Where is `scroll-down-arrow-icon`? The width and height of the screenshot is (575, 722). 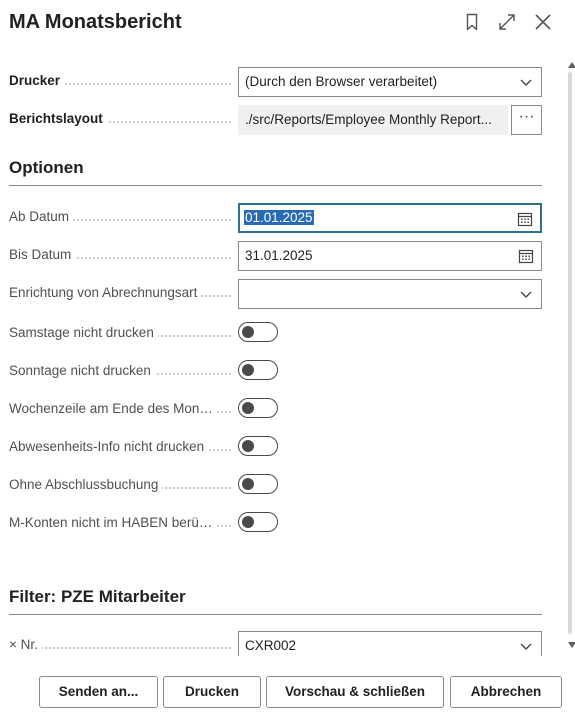 scroll-down-arrow-icon is located at coordinates (571, 645).